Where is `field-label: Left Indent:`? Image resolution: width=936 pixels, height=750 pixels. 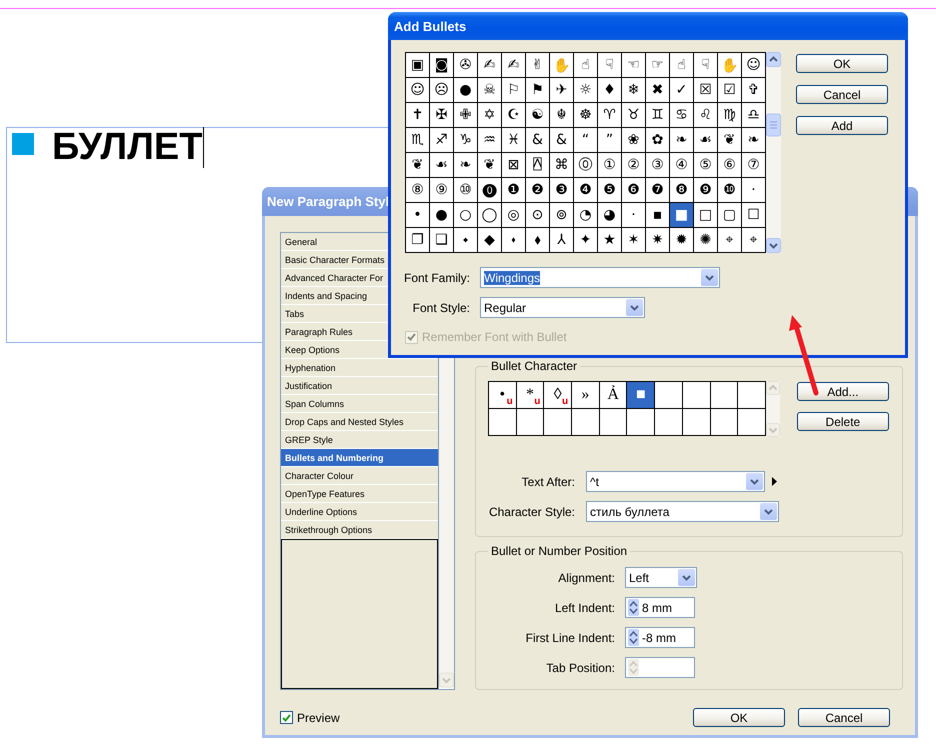 field-label: Left Indent: is located at coordinates (584, 607).